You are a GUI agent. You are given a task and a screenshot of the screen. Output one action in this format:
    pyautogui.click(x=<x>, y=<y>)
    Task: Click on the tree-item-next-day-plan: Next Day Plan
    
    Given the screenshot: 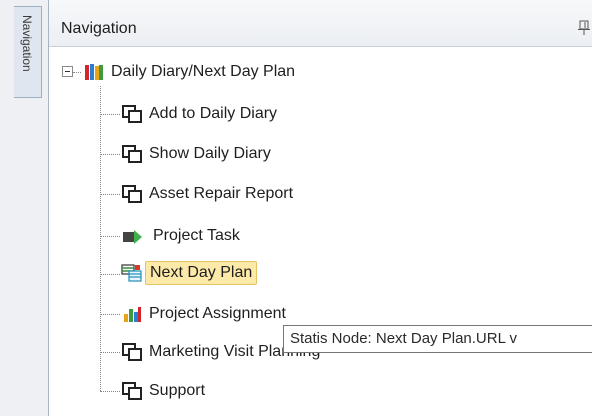 What is the action you would take?
    pyautogui.click(x=189, y=273)
    